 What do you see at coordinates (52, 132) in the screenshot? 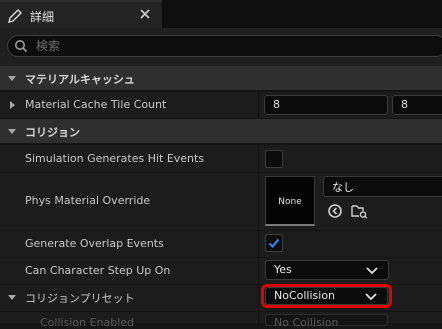
I see `category-label: コリジョン` at bounding box center [52, 132].